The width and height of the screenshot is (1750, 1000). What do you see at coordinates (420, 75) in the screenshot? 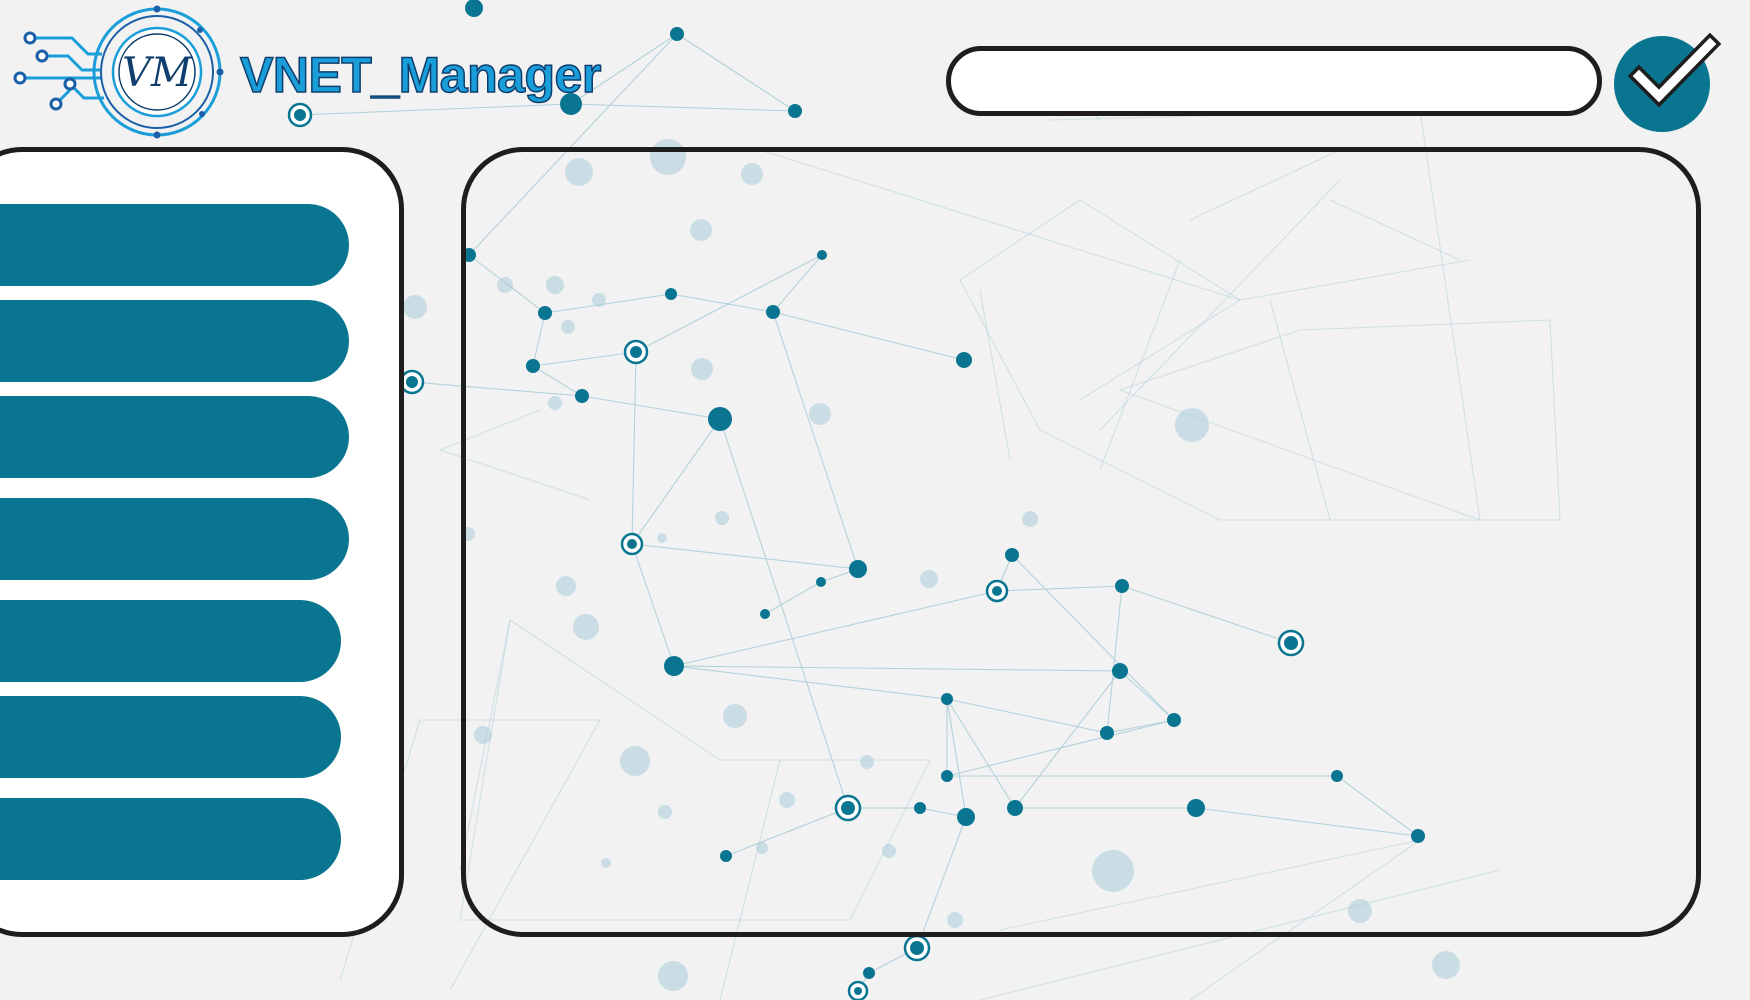
I see `app-title: VNET_Manager` at bounding box center [420, 75].